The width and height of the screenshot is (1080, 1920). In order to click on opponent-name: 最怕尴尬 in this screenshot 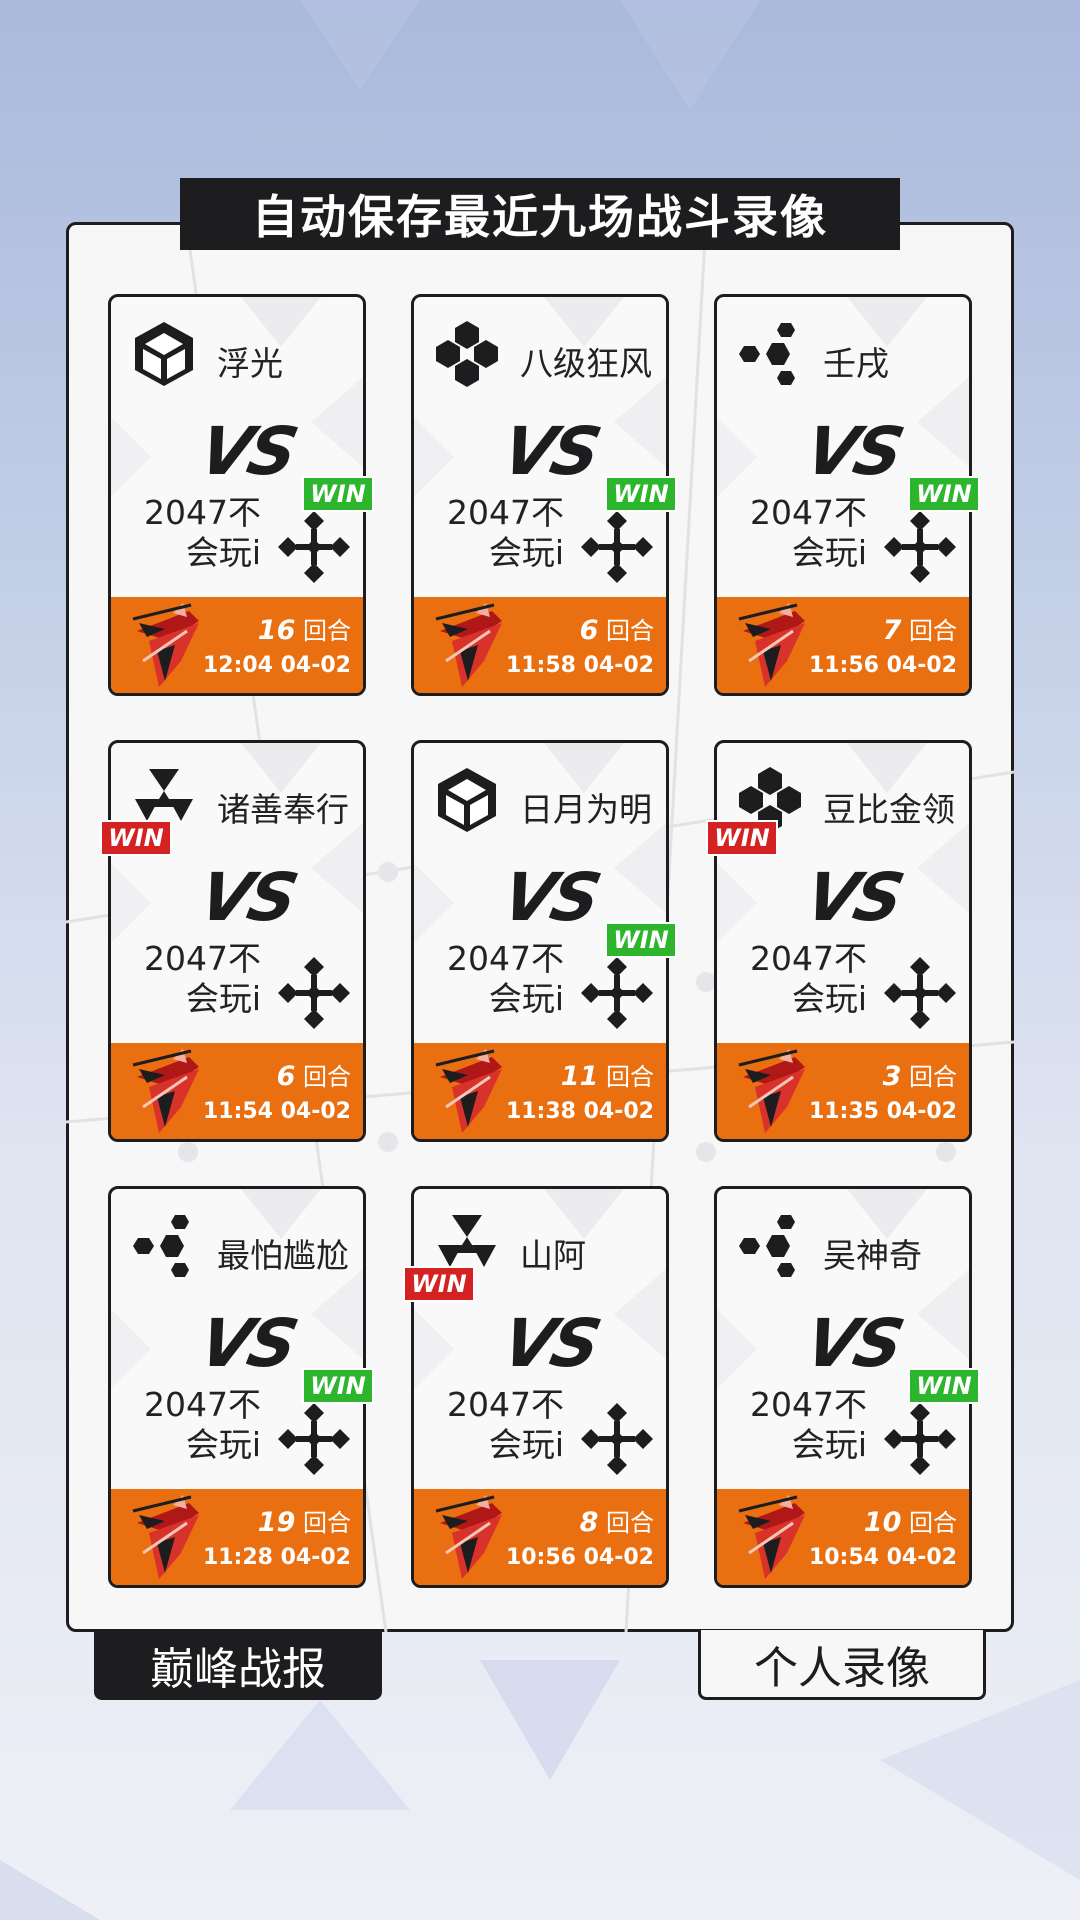, I will do `click(283, 1255)`.